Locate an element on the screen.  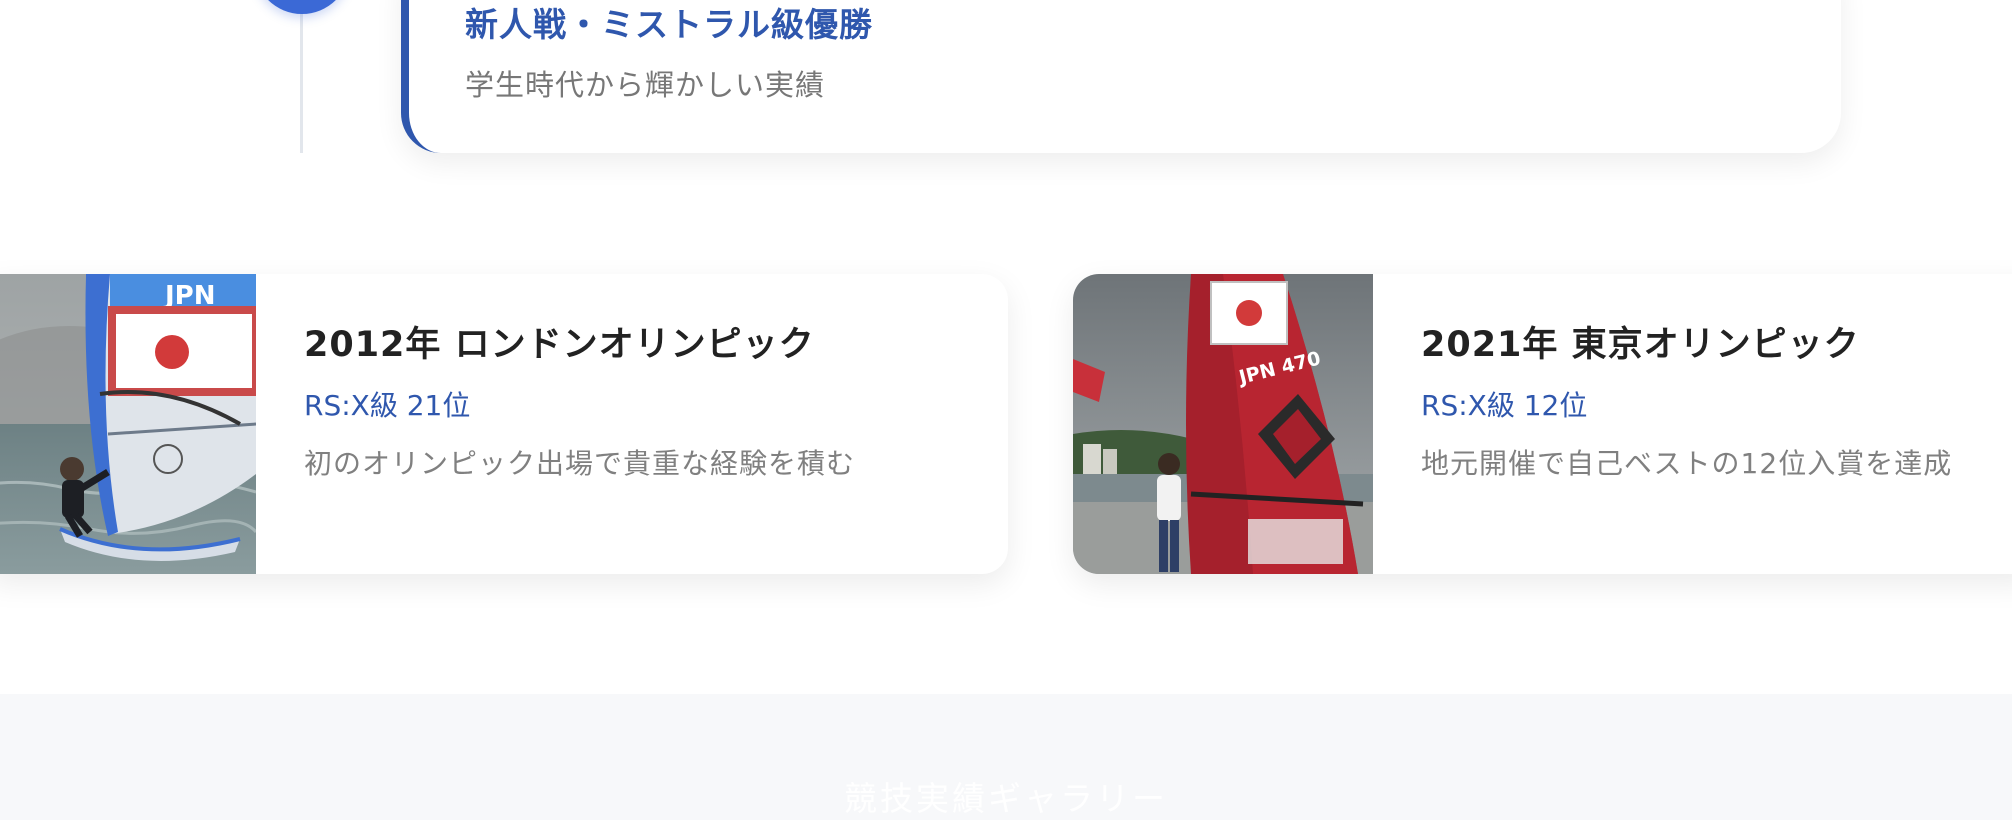
timeline-description: 学生時代から輝かしい実績 is located at coordinates (645, 85).